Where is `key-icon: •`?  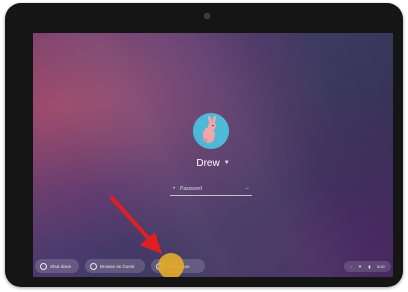
key-icon: • is located at coordinates (174, 189).